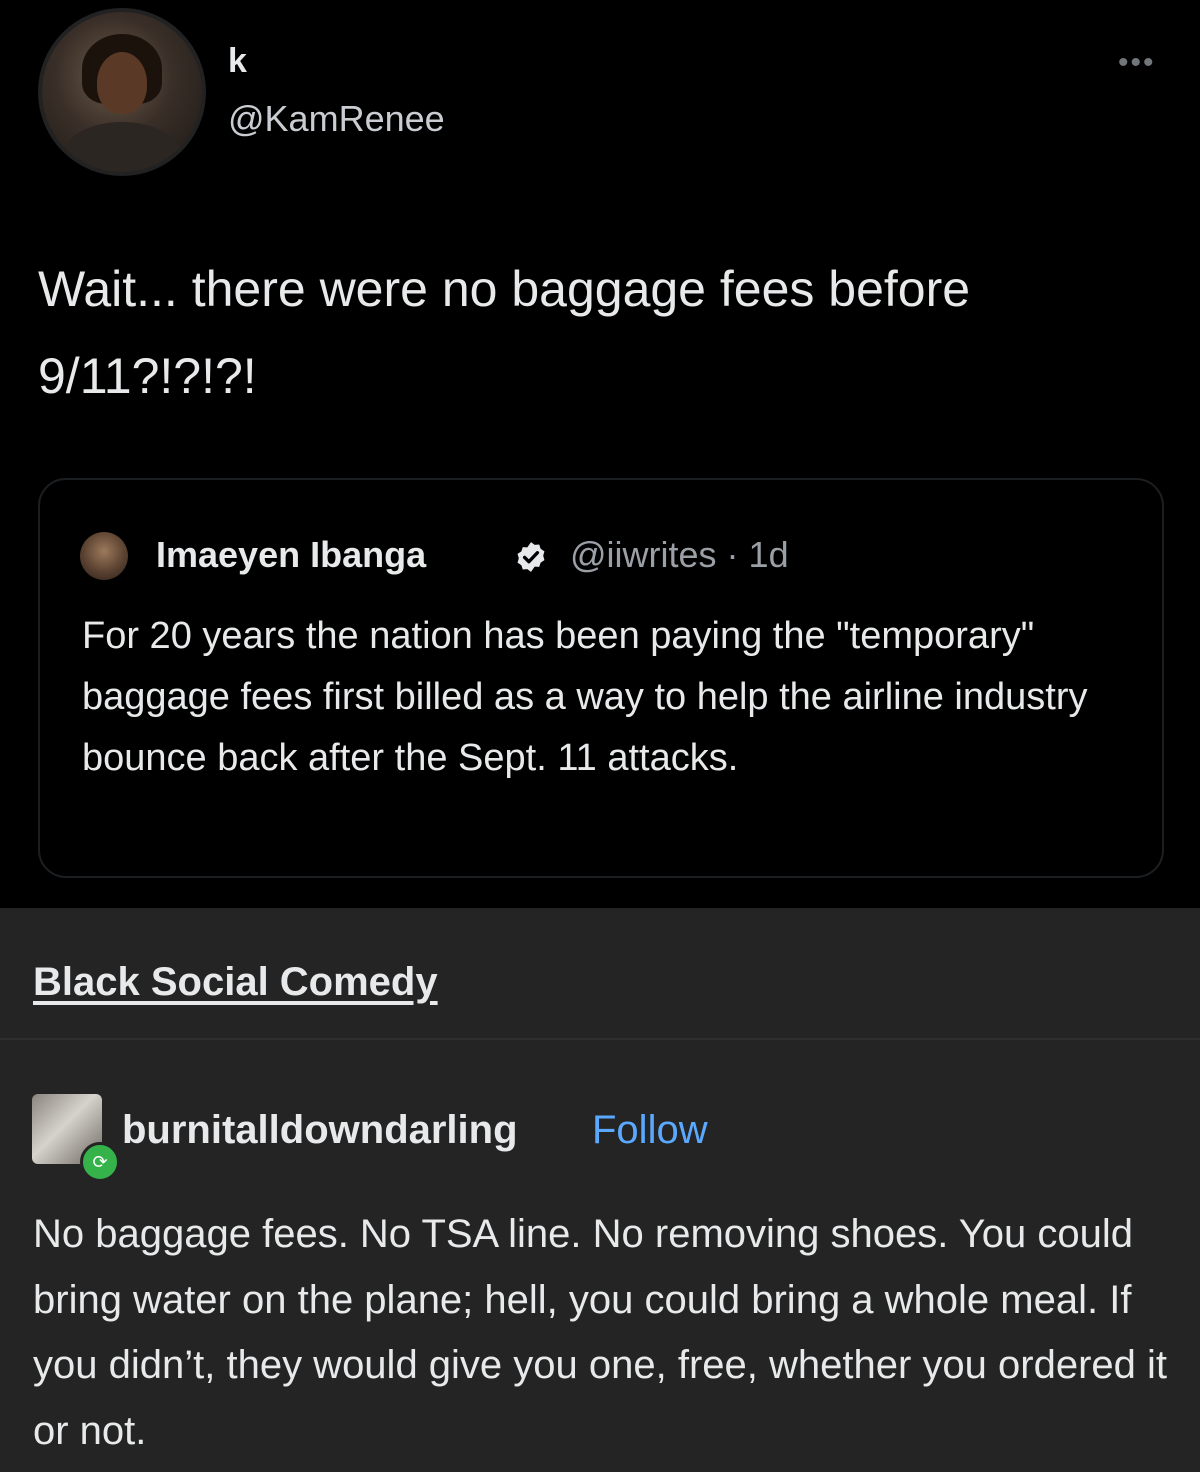  I want to click on follow-button: Follow, so click(650, 1130).